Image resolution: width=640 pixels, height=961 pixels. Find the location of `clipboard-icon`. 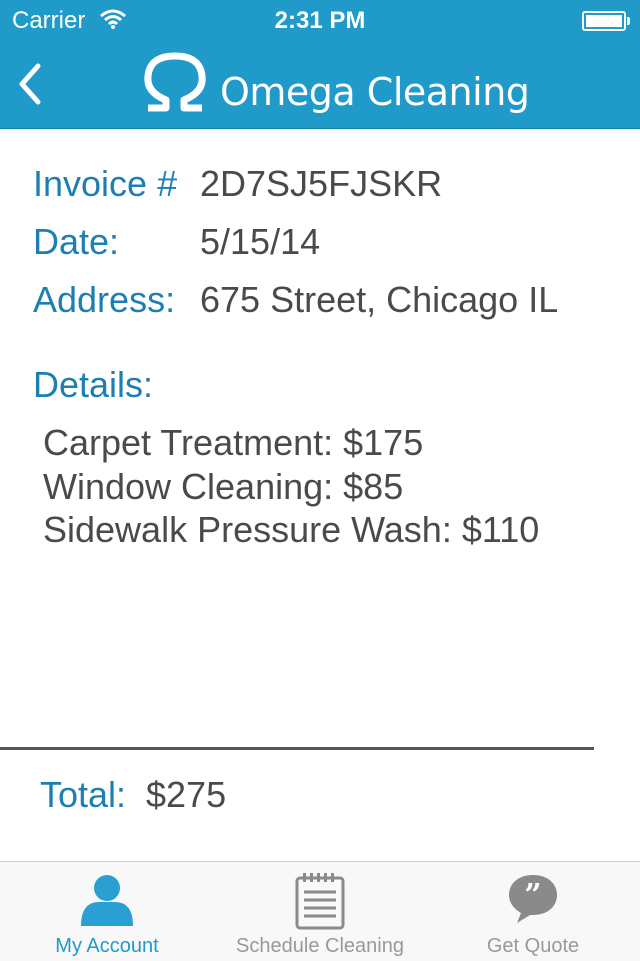

clipboard-icon is located at coordinates (320, 901).